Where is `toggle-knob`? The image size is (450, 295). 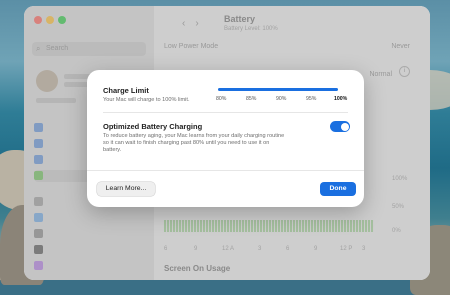
toggle-knob is located at coordinates (344, 126).